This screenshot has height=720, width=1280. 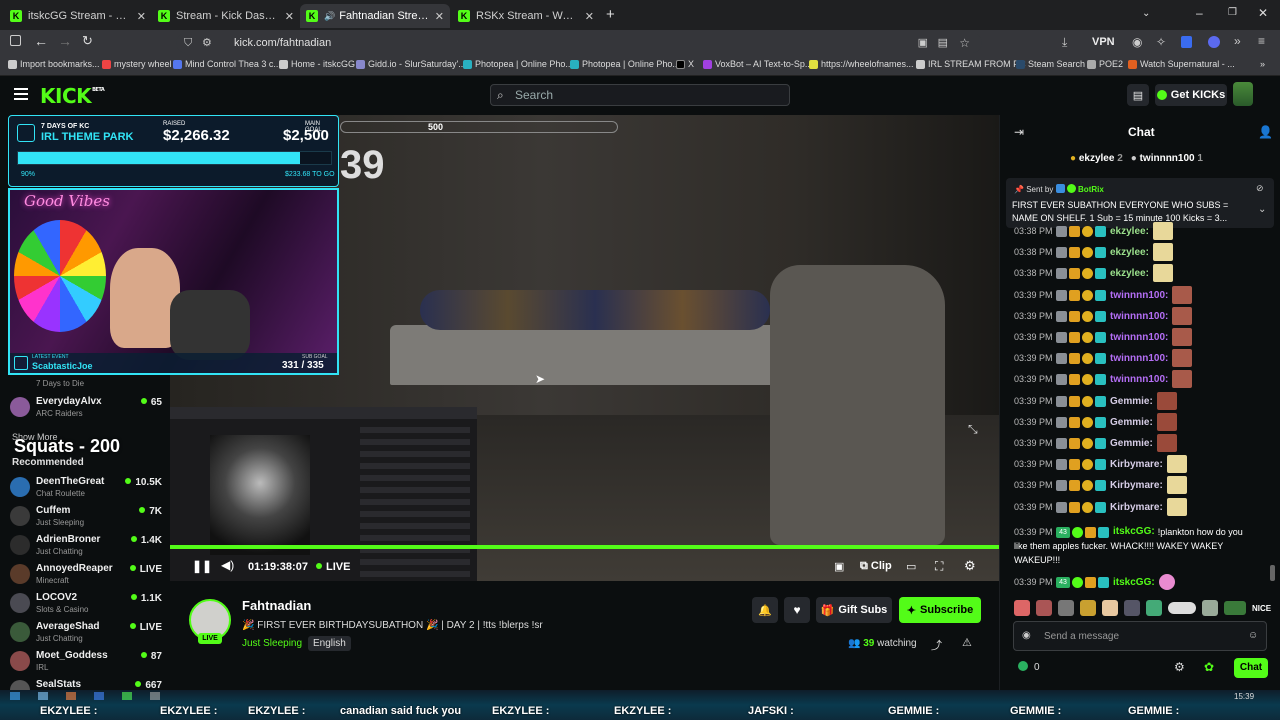 What do you see at coordinates (1191, 95) in the screenshot?
I see `get-kicks-button: Get KICKs` at bounding box center [1191, 95].